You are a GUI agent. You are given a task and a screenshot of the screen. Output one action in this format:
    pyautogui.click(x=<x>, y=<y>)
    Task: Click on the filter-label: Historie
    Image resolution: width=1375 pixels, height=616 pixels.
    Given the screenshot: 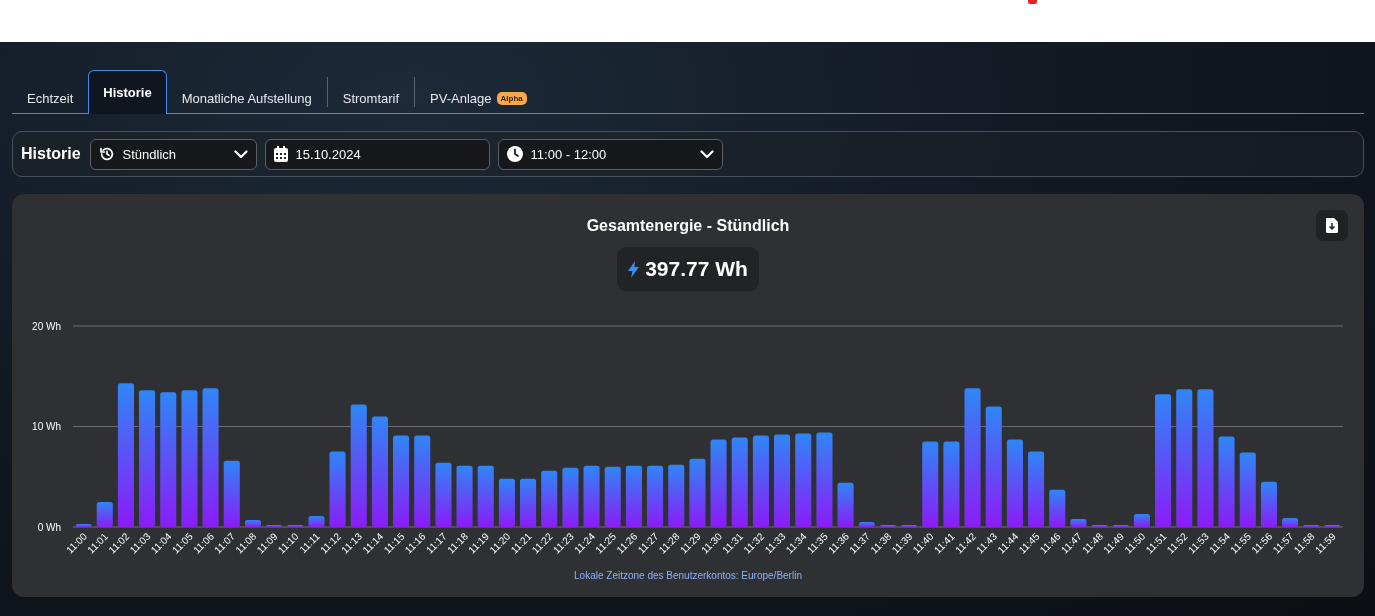 What is the action you would take?
    pyautogui.click(x=51, y=154)
    